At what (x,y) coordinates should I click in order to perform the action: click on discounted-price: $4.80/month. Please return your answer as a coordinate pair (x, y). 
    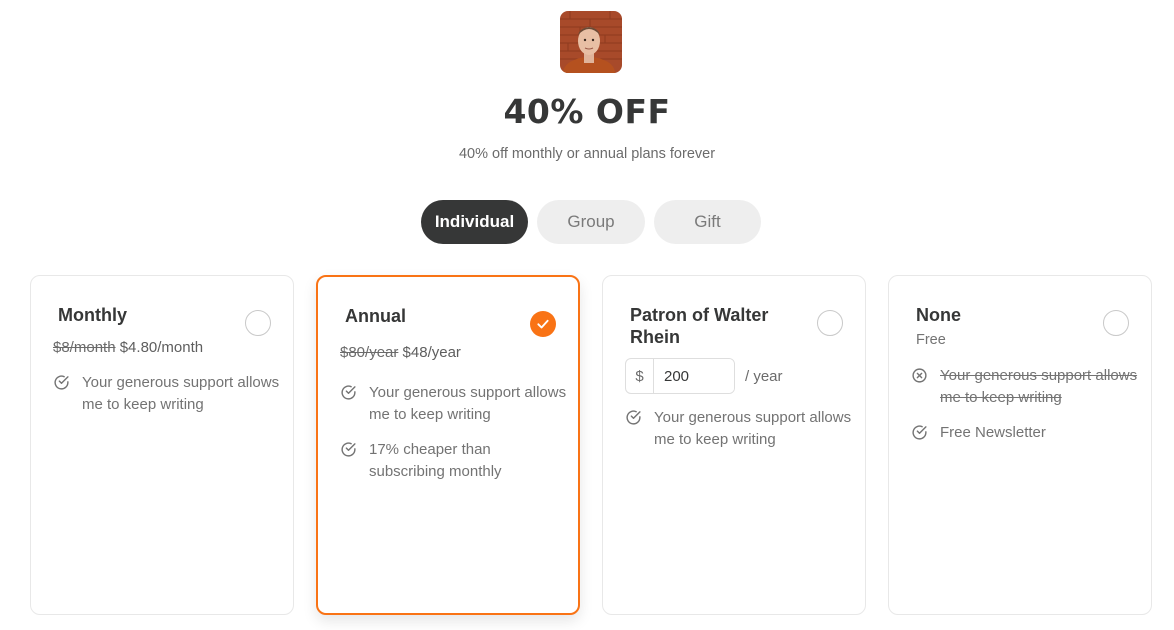
    Looking at the image, I should click on (161, 347).